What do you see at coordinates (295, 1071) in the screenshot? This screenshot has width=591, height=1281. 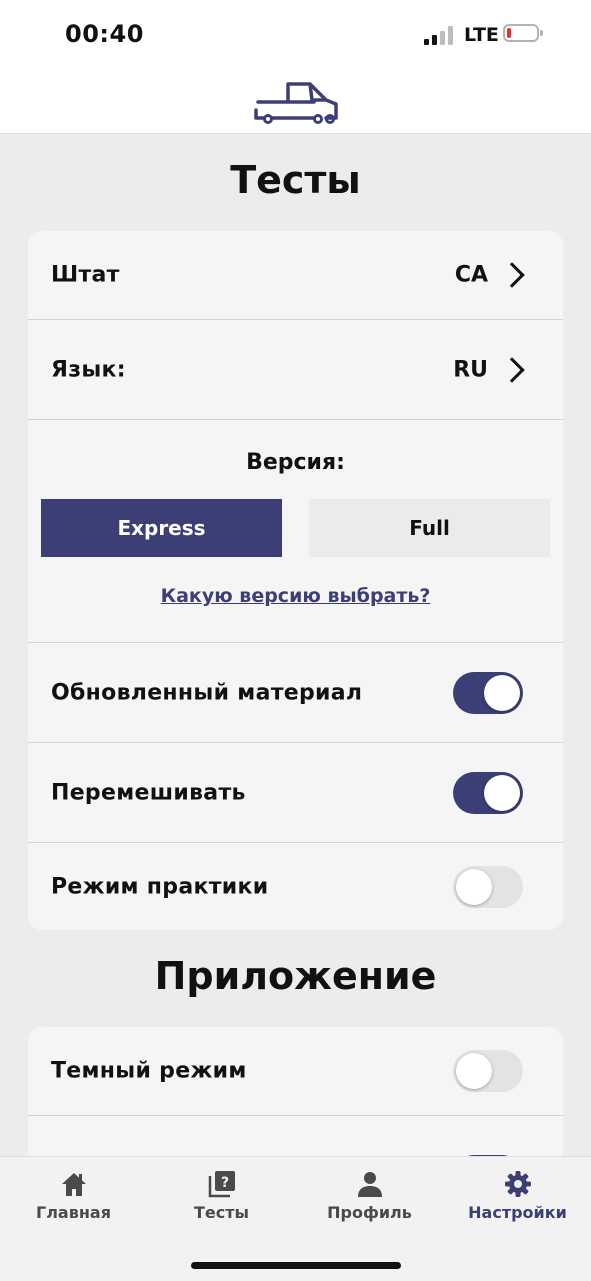 I see `dark-mode-row: Темный режим` at bounding box center [295, 1071].